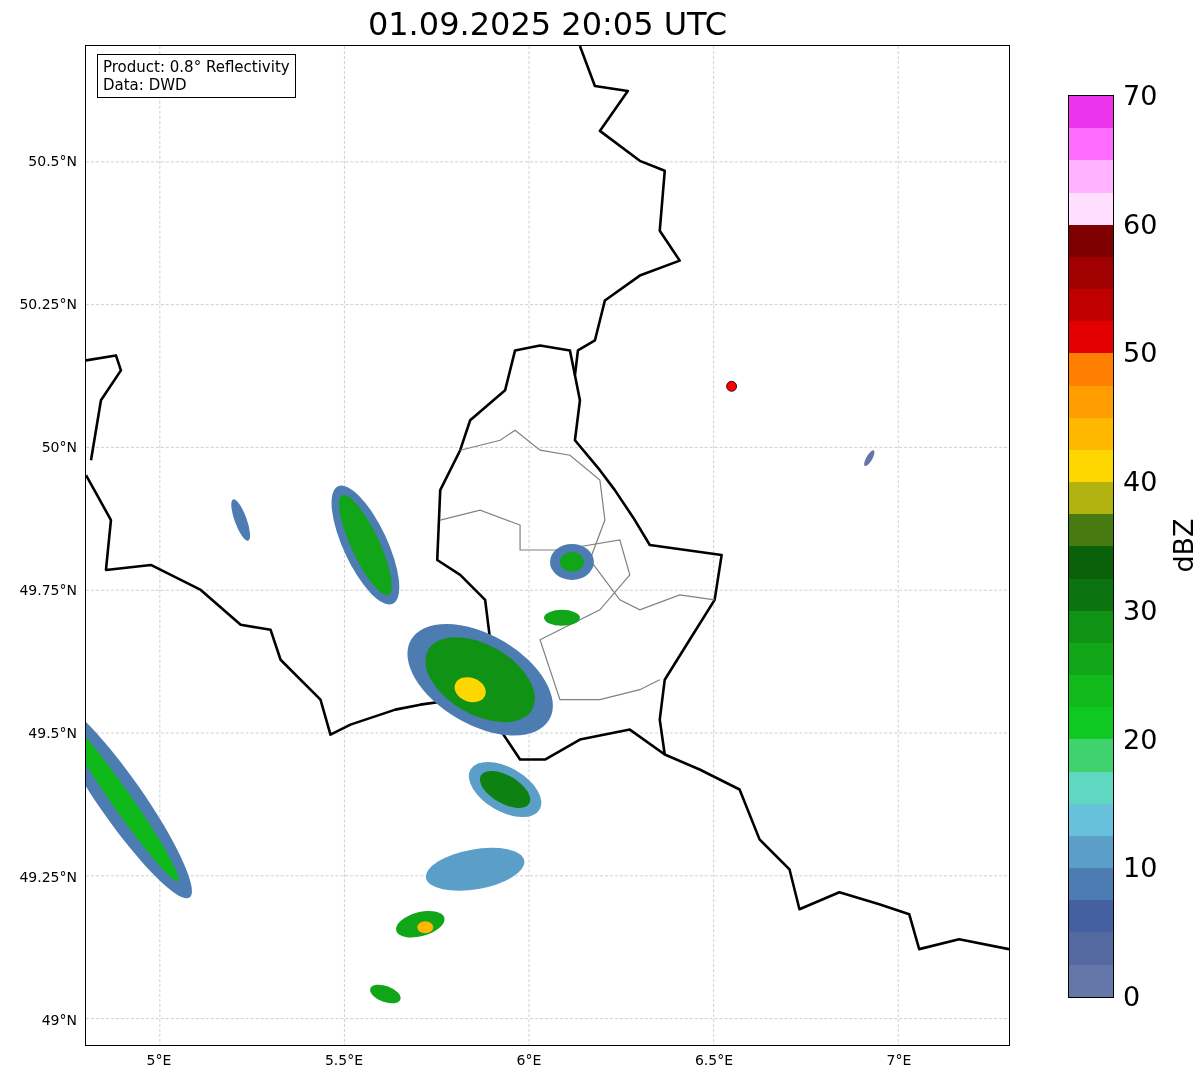  Describe the element at coordinates (1140, 353) in the screenshot. I see `colorbar-tick-label: 50` at that location.